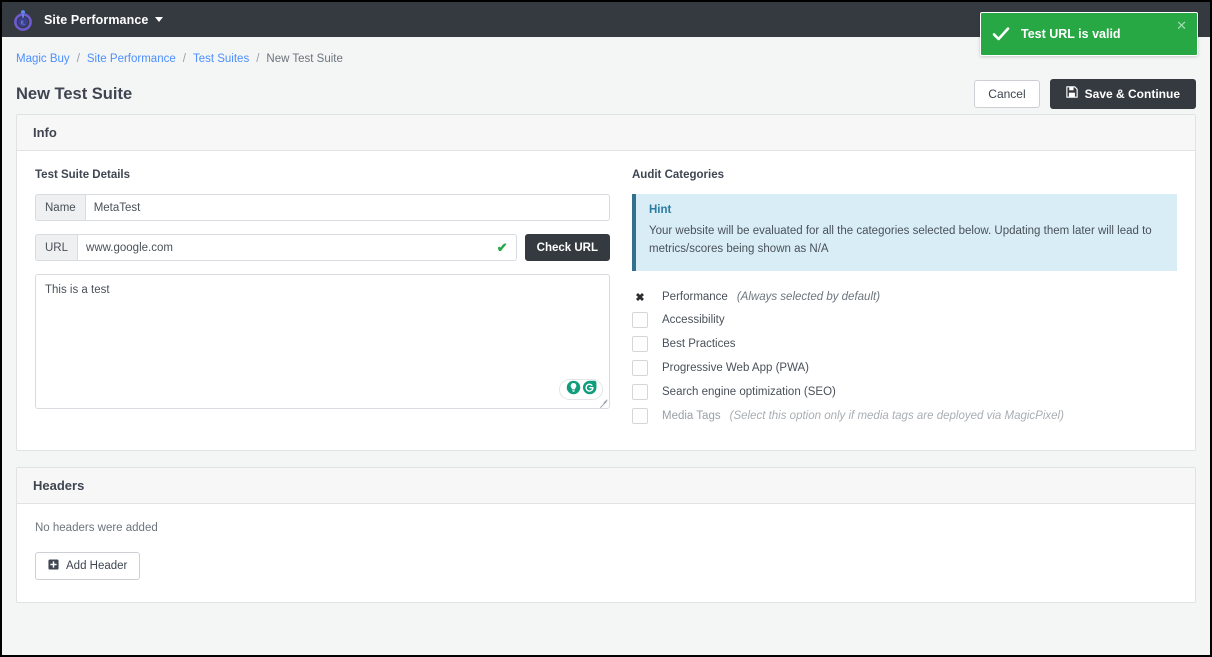 This screenshot has width=1212, height=657. Describe the element at coordinates (808, 297) in the screenshot. I see `category-note-performance: (Always selected by default)` at that location.